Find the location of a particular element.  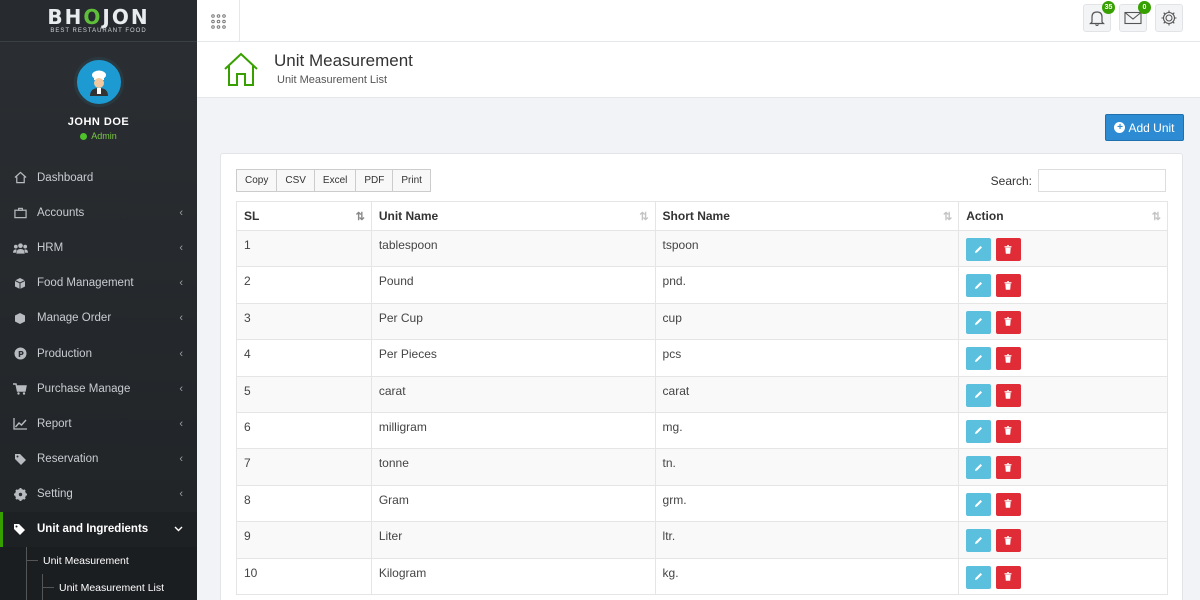

cell-sl: 10 is located at coordinates (304, 576).